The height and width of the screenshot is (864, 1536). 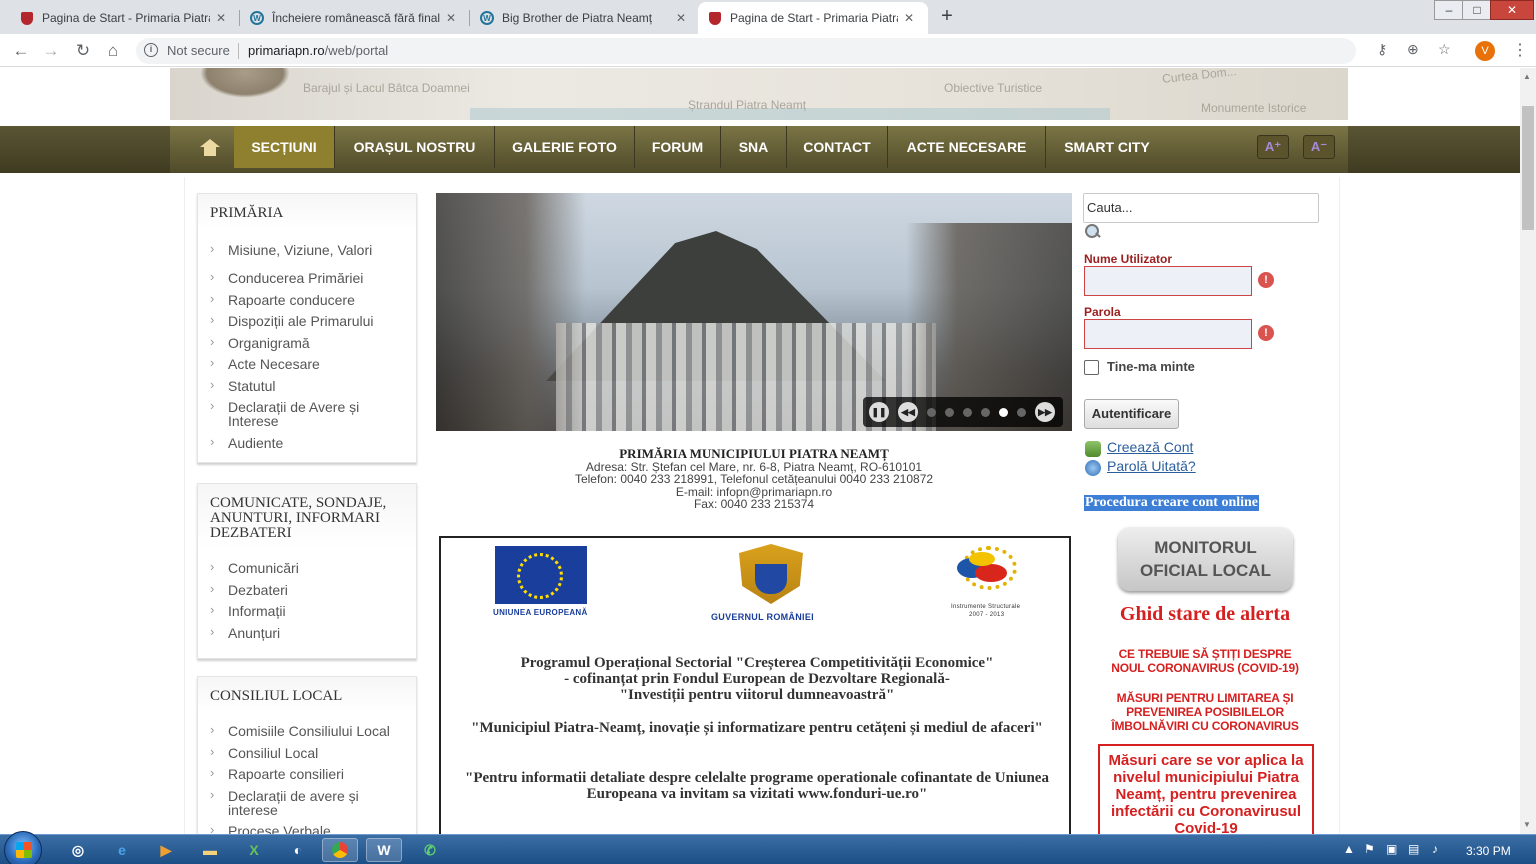 What do you see at coordinates (313, 342) in the screenshot?
I see `sidebar-item: Organigramă` at bounding box center [313, 342].